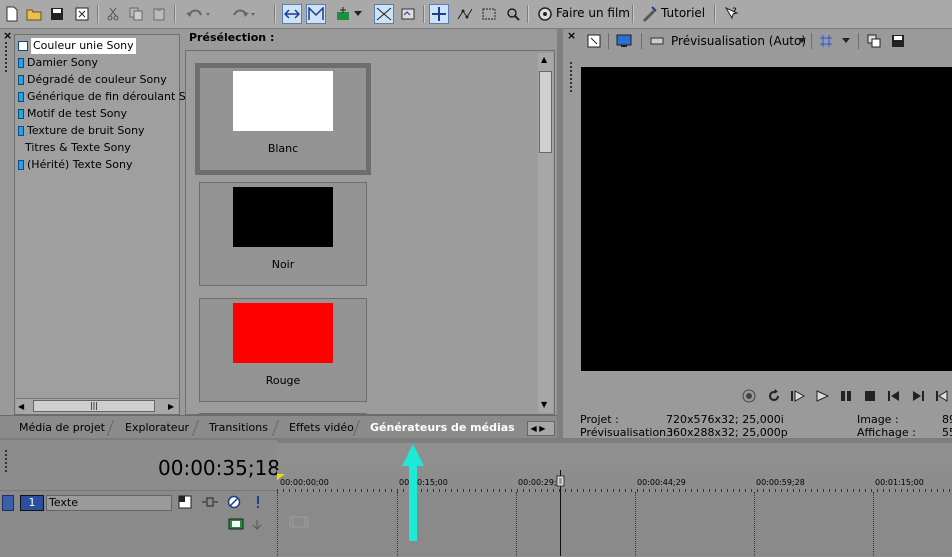 The image size is (952, 557). Describe the element at coordinates (299, 523) in the screenshot. I see `video-placeholder-icon` at that location.